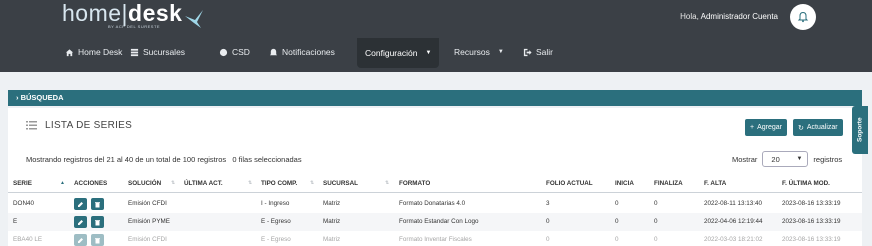  What do you see at coordinates (538, 52) in the screenshot?
I see `nav-salir: Salir` at bounding box center [538, 52].